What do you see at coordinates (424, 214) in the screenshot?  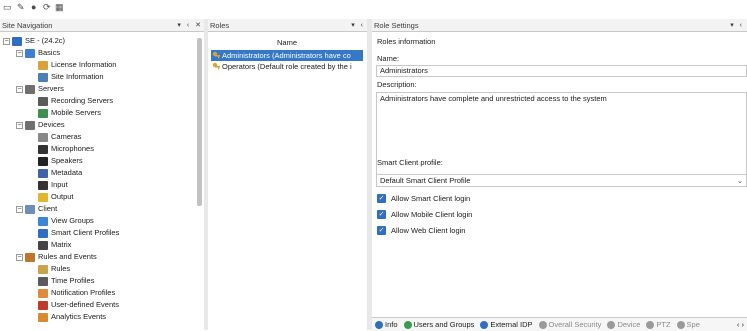 I see `allow-login-checkbox: ✓ Allow Mobile Client login` at bounding box center [424, 214].